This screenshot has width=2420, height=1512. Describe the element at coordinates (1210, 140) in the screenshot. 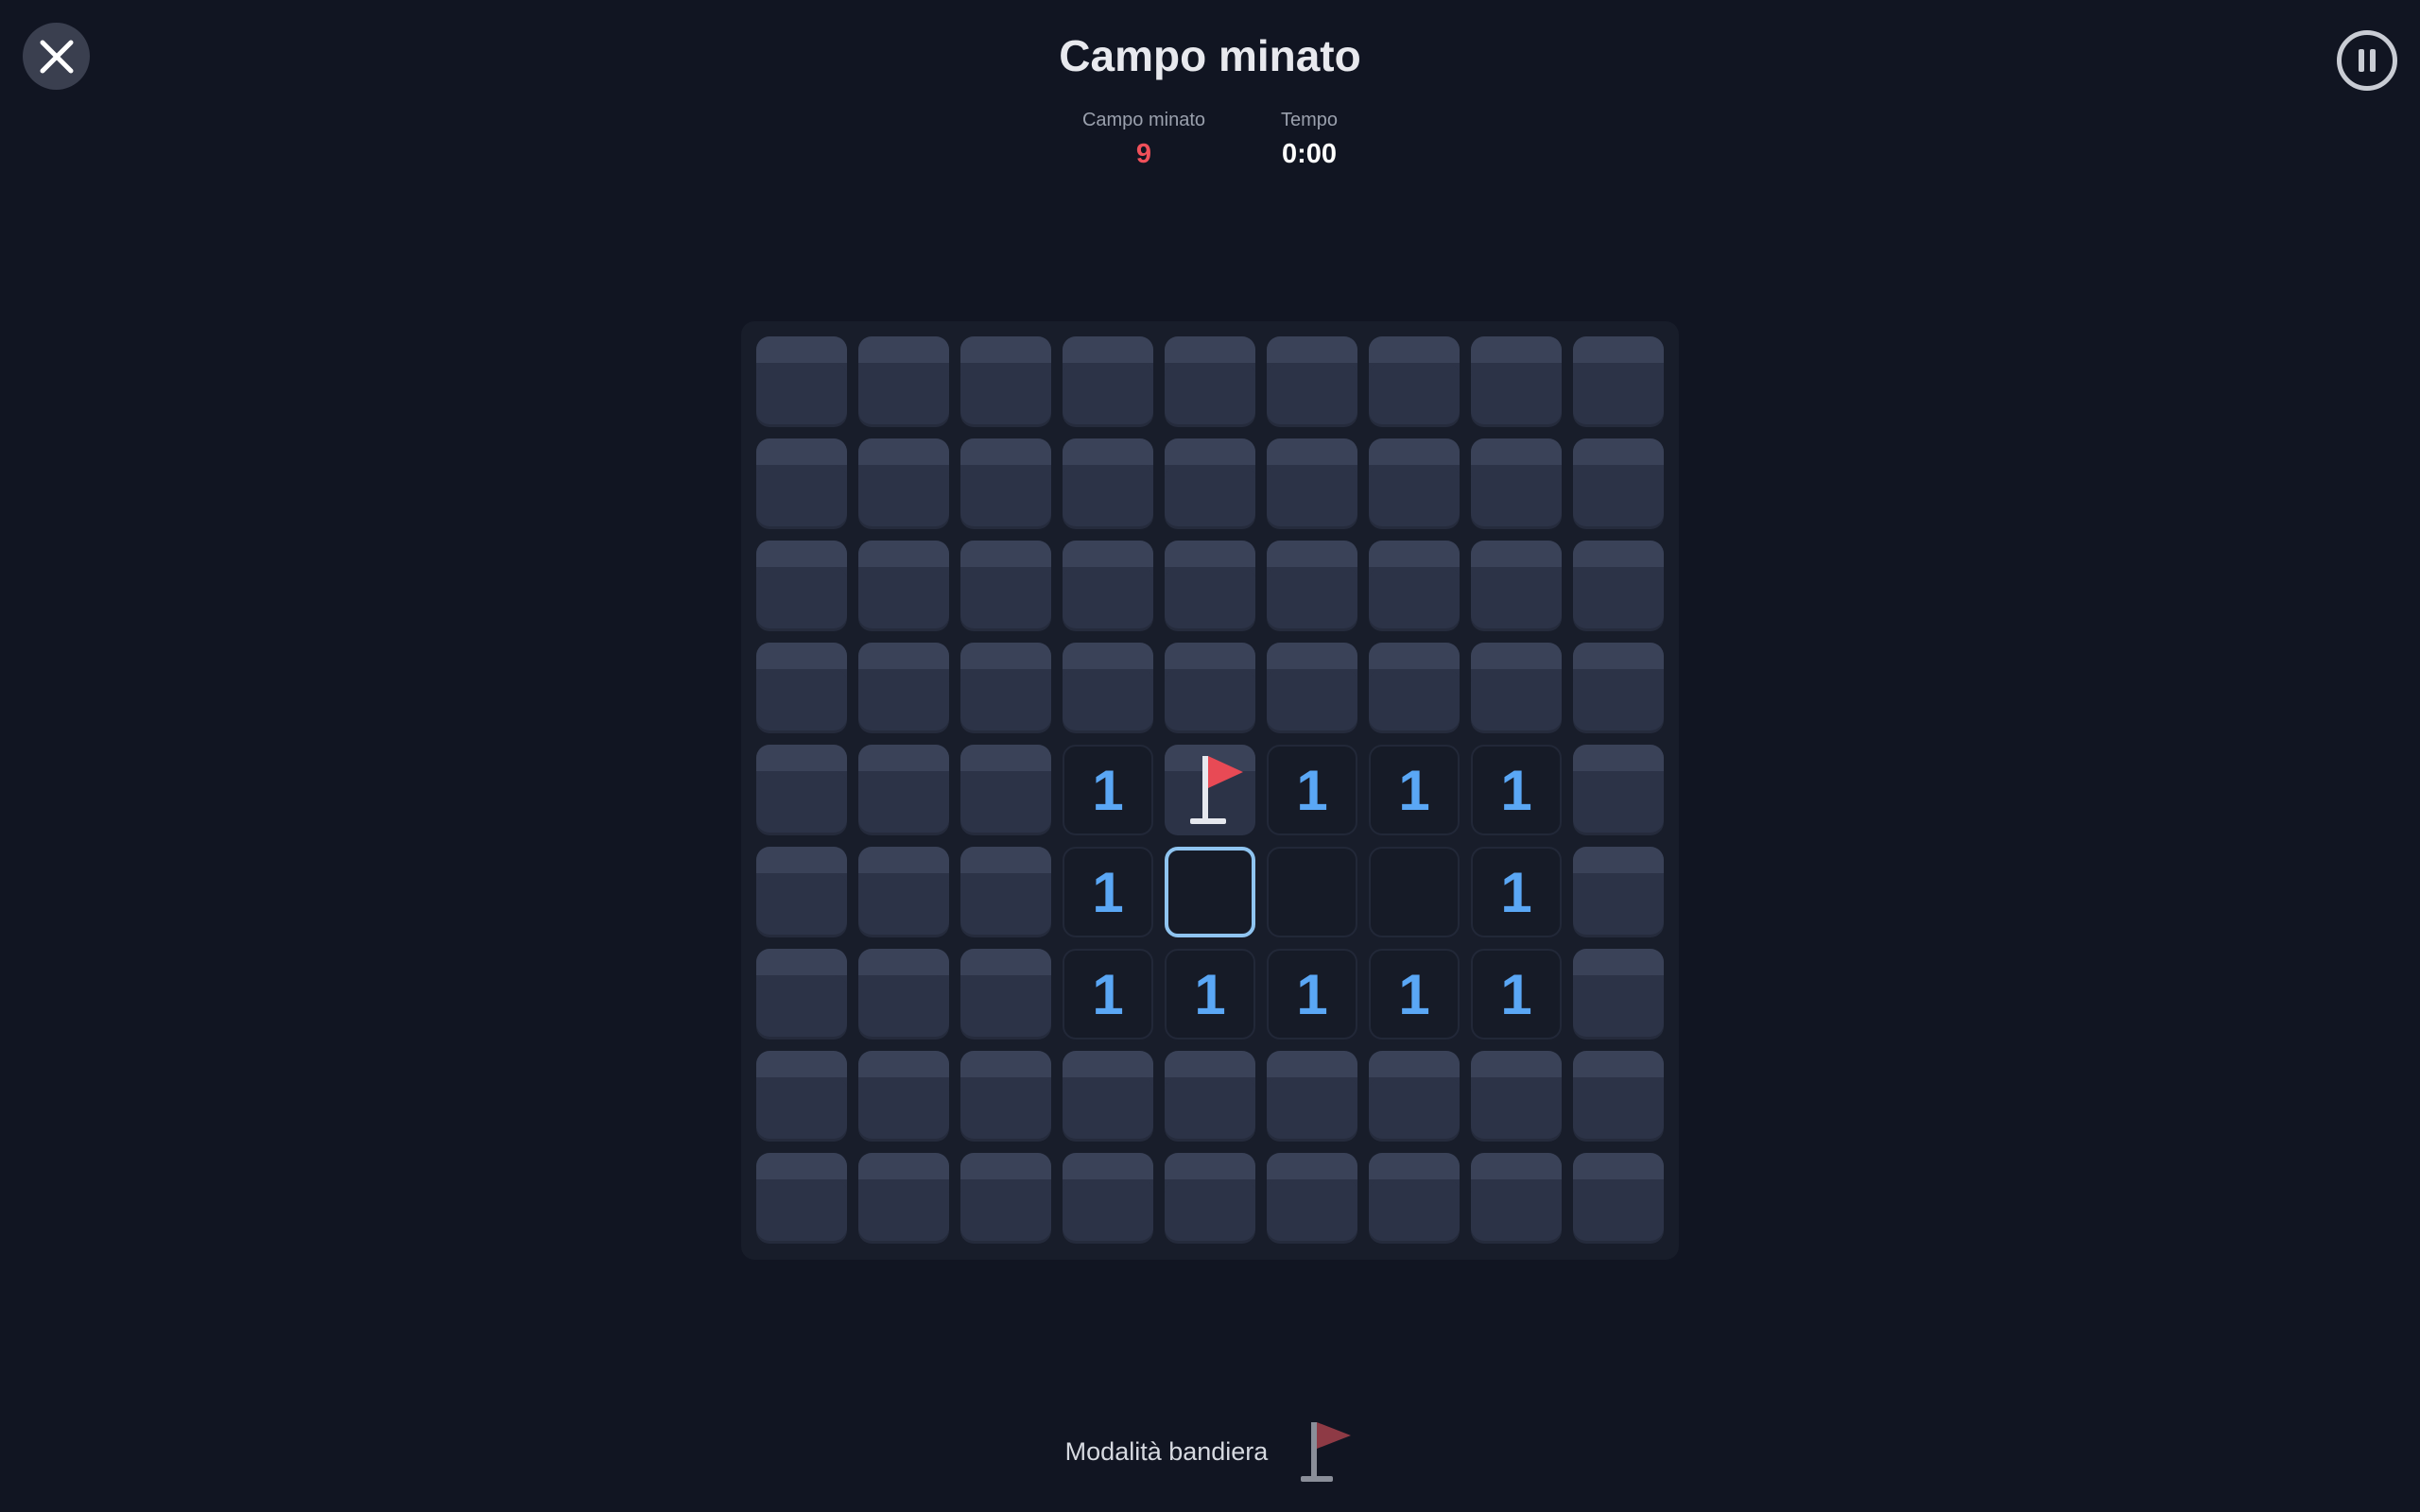

I see `stats-panel: Campo minato 9 Tempo 0:00` at that location.